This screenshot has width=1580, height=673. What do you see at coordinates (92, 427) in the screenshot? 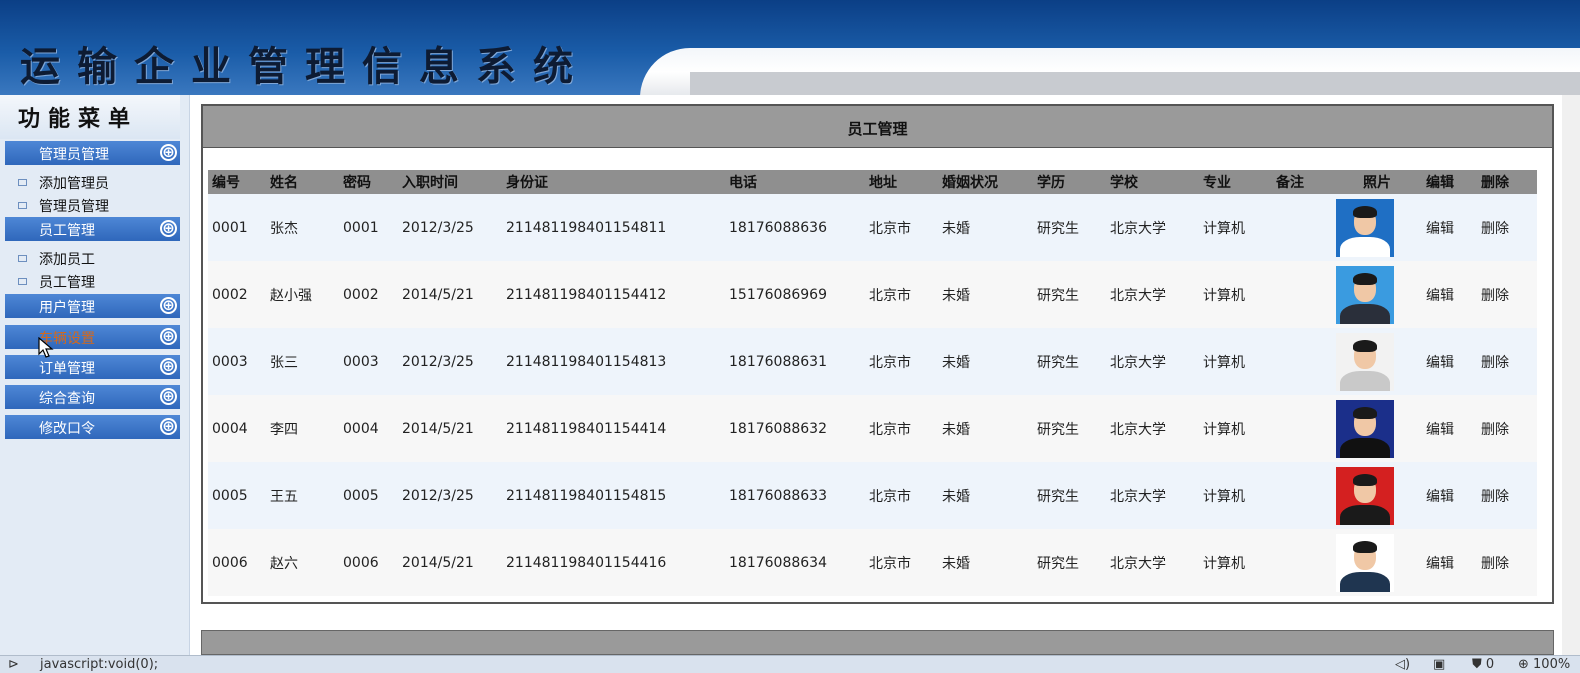
I see `menu-change-password: 修改口令 ⊕` at bounding box center [92, 427].